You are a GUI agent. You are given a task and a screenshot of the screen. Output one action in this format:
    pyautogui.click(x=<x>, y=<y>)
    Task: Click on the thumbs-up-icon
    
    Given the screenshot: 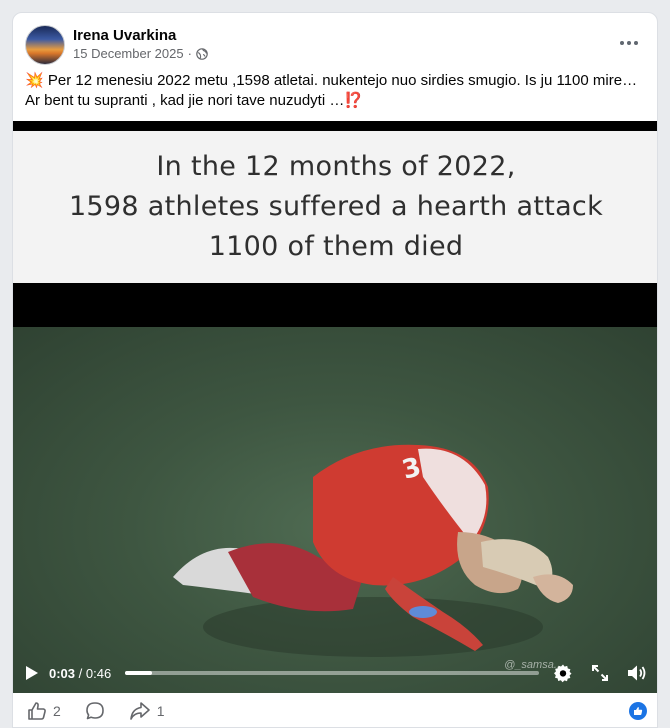 What is the action you would take?
    pyautogui.click(x=37, y=711)
    